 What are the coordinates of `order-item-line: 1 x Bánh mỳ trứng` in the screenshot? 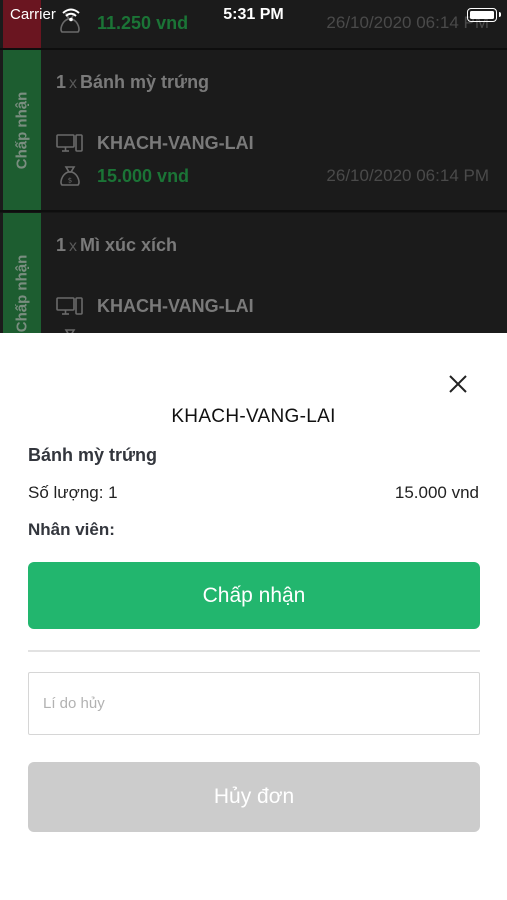 It's located at (132, 82).